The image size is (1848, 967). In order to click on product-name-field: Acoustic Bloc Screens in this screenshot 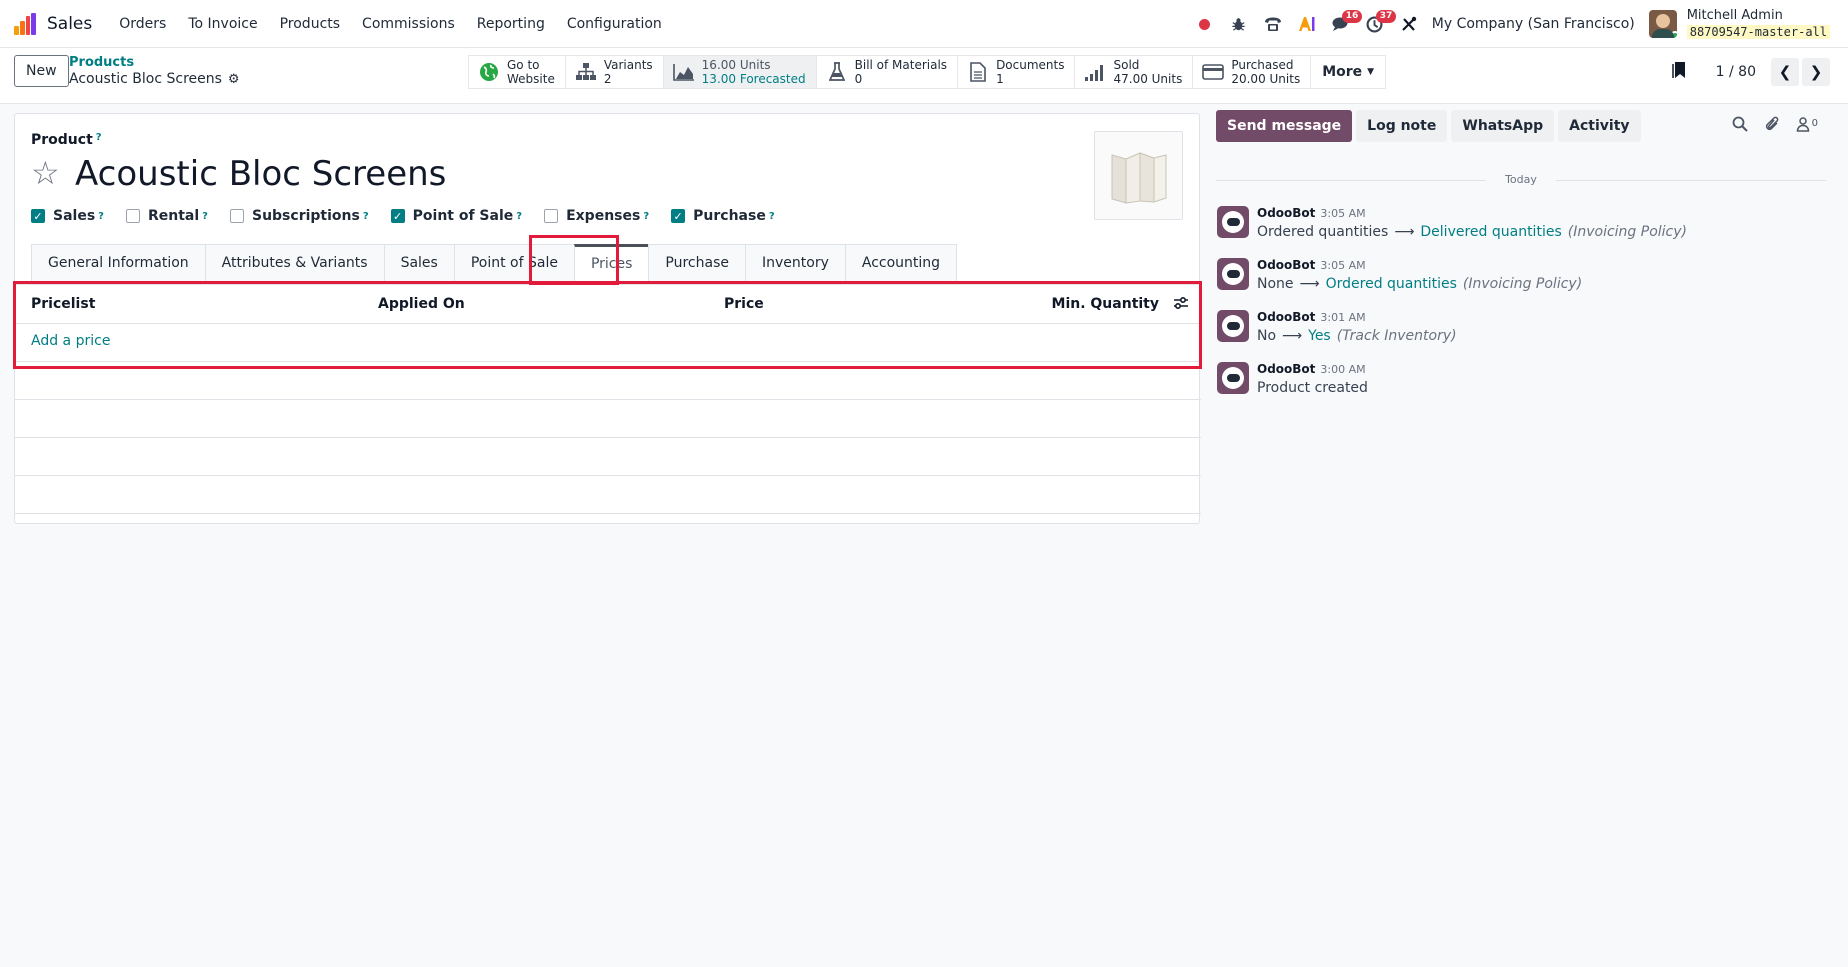, I will do `click(260, 174)`.